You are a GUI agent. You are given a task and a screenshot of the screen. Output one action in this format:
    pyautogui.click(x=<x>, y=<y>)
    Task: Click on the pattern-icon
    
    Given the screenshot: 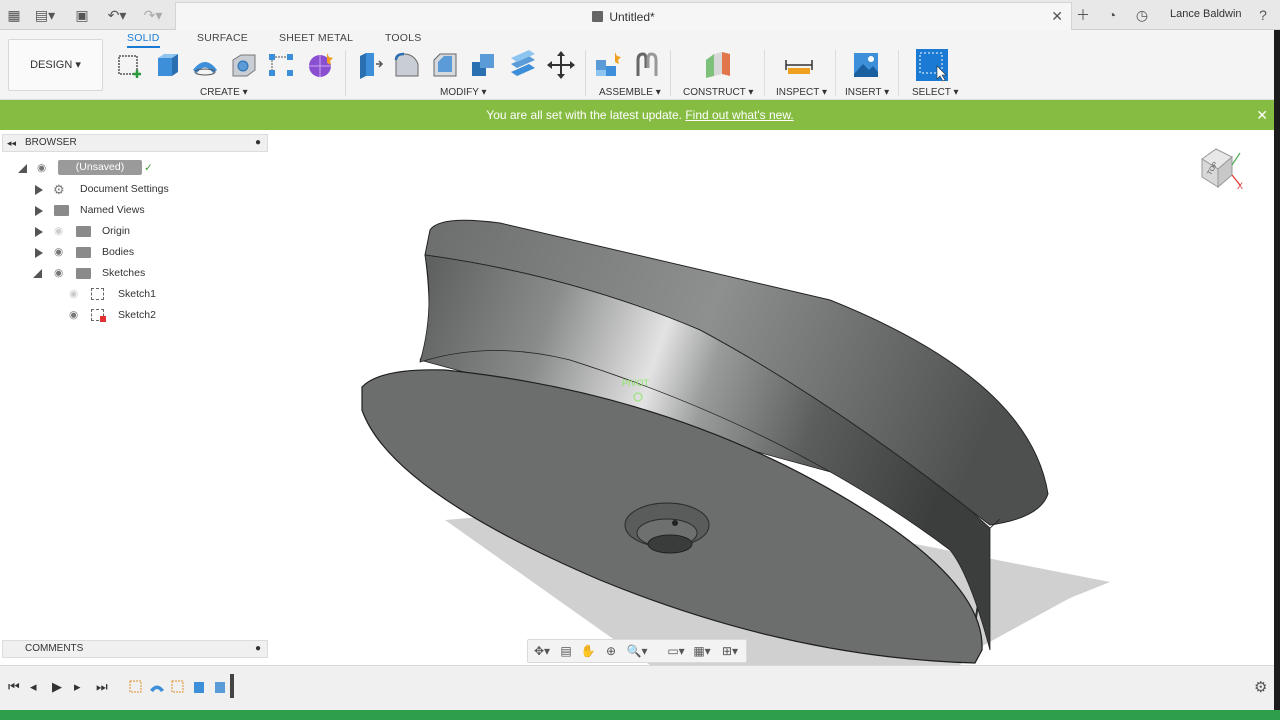 What is the action you would take?
    pyautogui.click(x=281, y=65)
    